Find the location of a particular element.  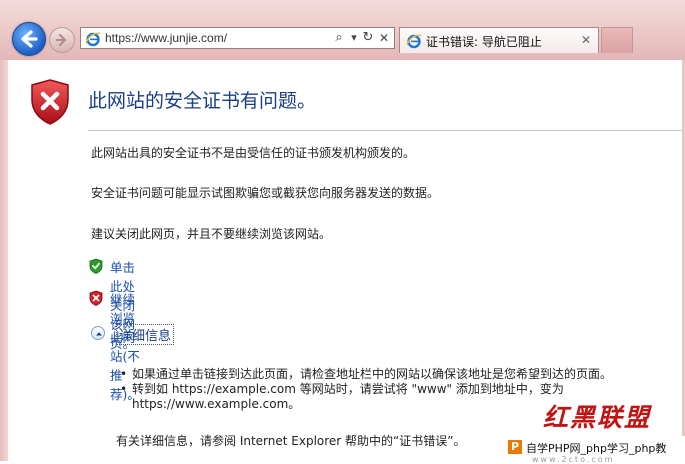

tab-certificate-error: 证书错误: 导航已阻止 ✕ is located at coordinates (499, 40).